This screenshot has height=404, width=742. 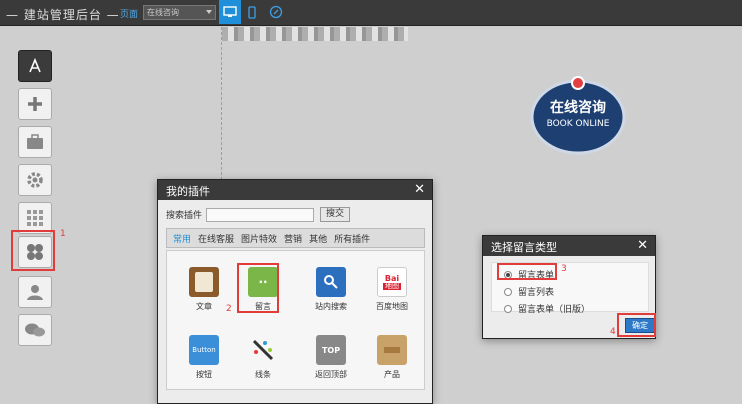 What do you see at coordinates (184, 216) in the screenshot?
I see `search-label: 搜索插件` at bounding box center [184, 216].